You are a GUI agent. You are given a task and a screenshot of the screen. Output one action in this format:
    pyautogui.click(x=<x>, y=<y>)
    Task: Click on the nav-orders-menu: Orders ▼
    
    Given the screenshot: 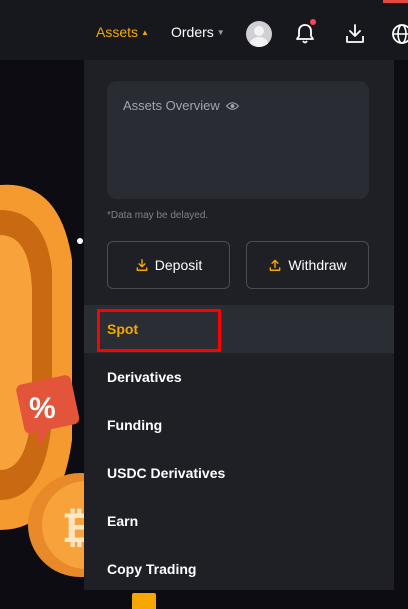 What is the action you would take?
    pyautogui.click(x=198, y=32)
    